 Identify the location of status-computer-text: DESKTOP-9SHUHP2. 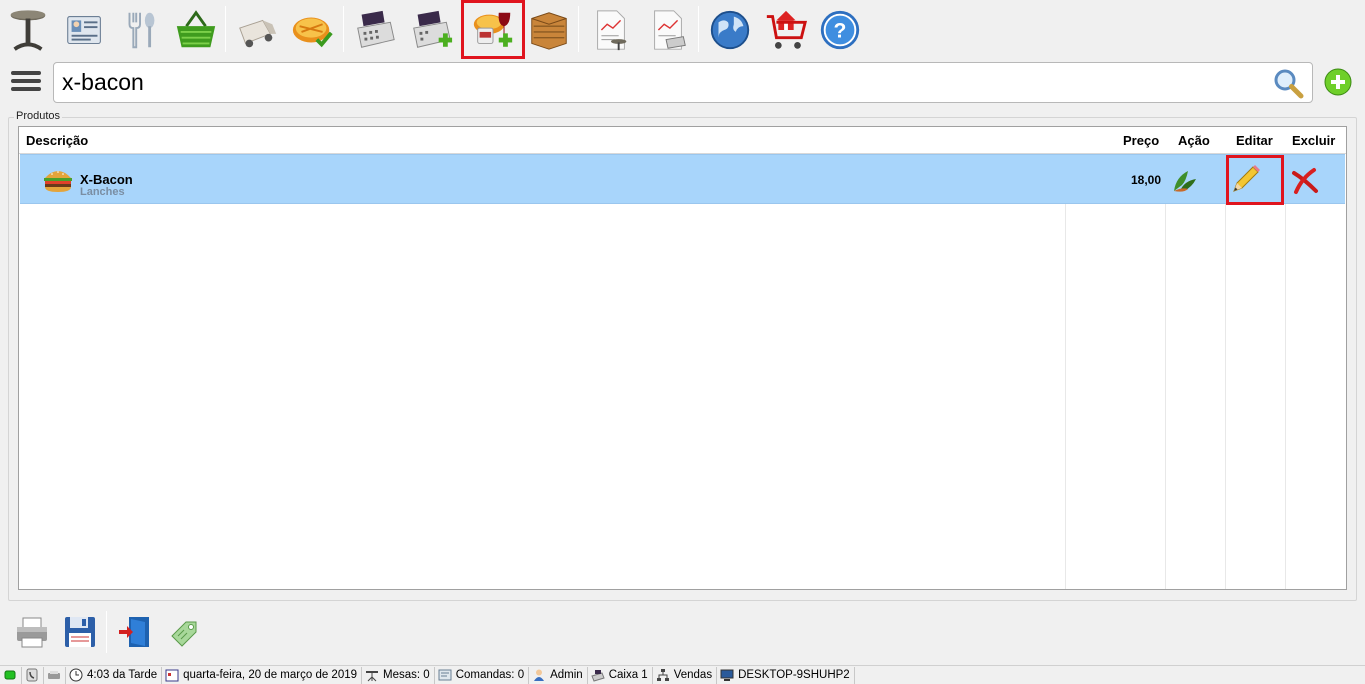
(794, 675).